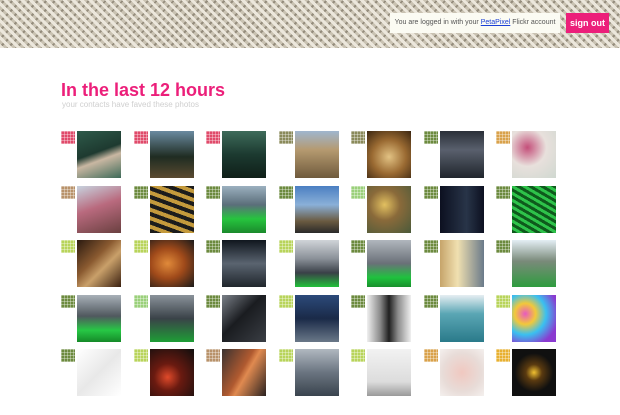 This screenshot has width=620, height=415. What do you see at coordinates (99, 154) in the screenshot?
I see `photo-thumbnail-woman-in-green-dress` at bounding box center [99, 154].